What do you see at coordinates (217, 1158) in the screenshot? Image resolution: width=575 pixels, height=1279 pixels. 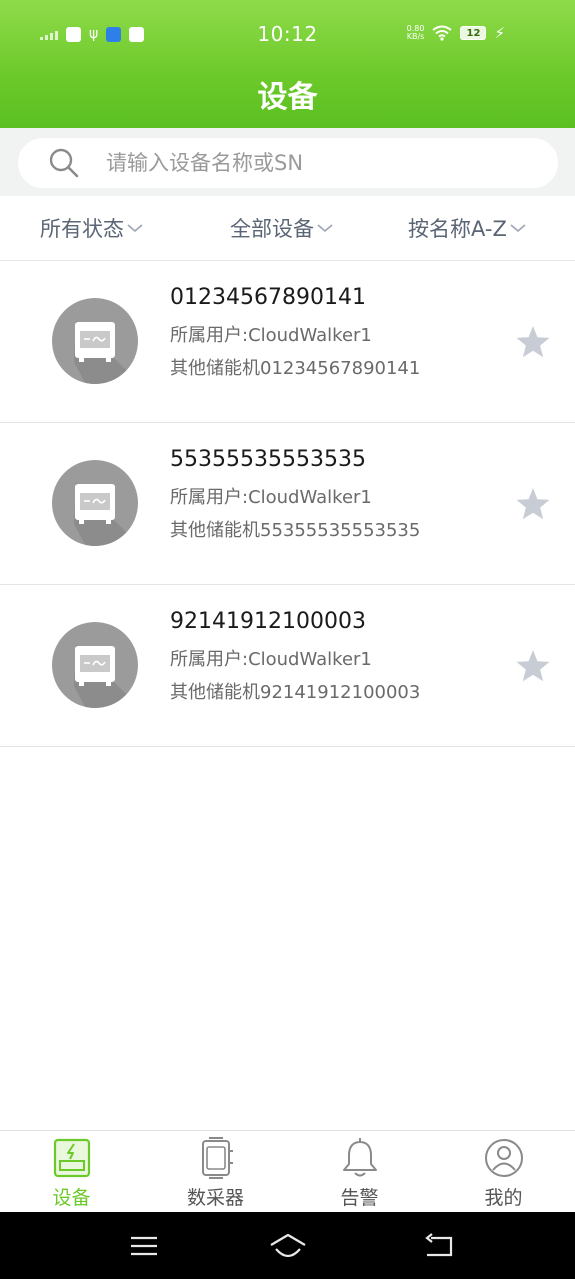 I see `collector-icon` at bounding box center [217, 1158].